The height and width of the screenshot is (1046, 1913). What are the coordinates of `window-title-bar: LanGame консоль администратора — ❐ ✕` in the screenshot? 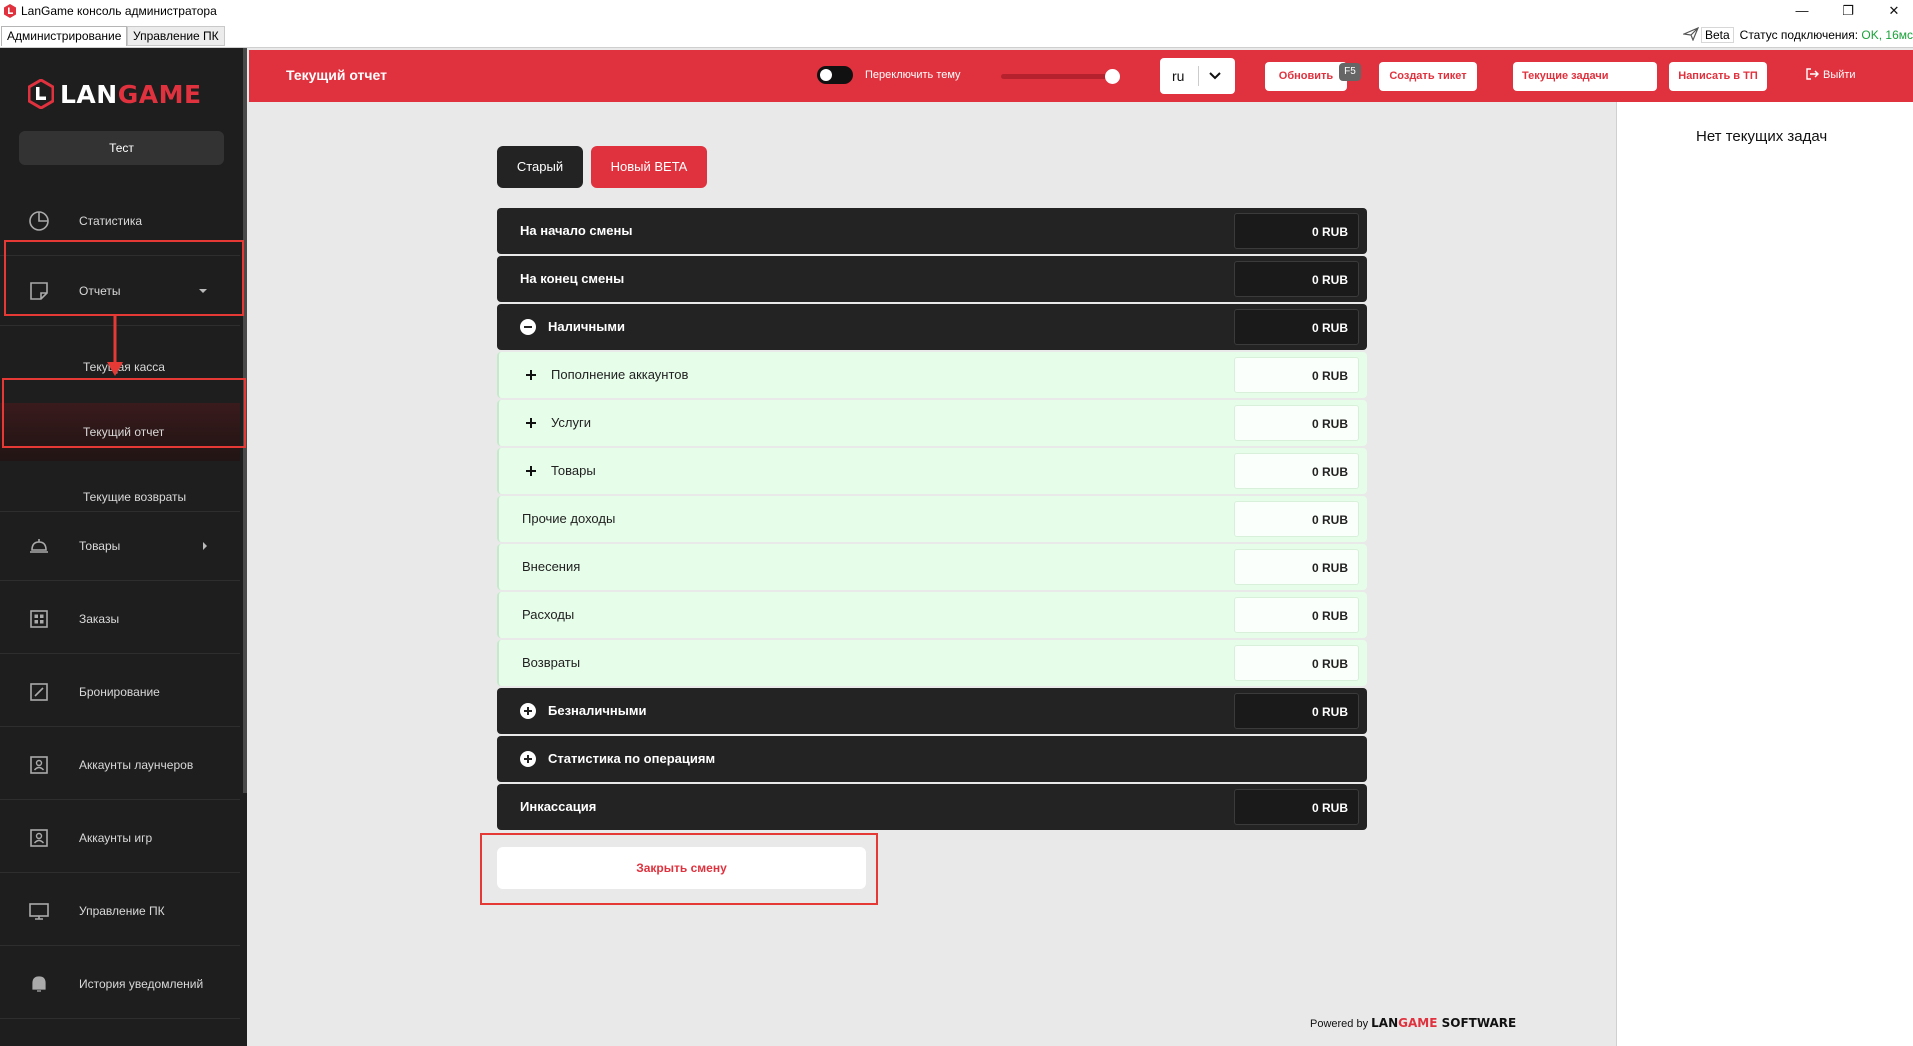 It's located at (956, 11).